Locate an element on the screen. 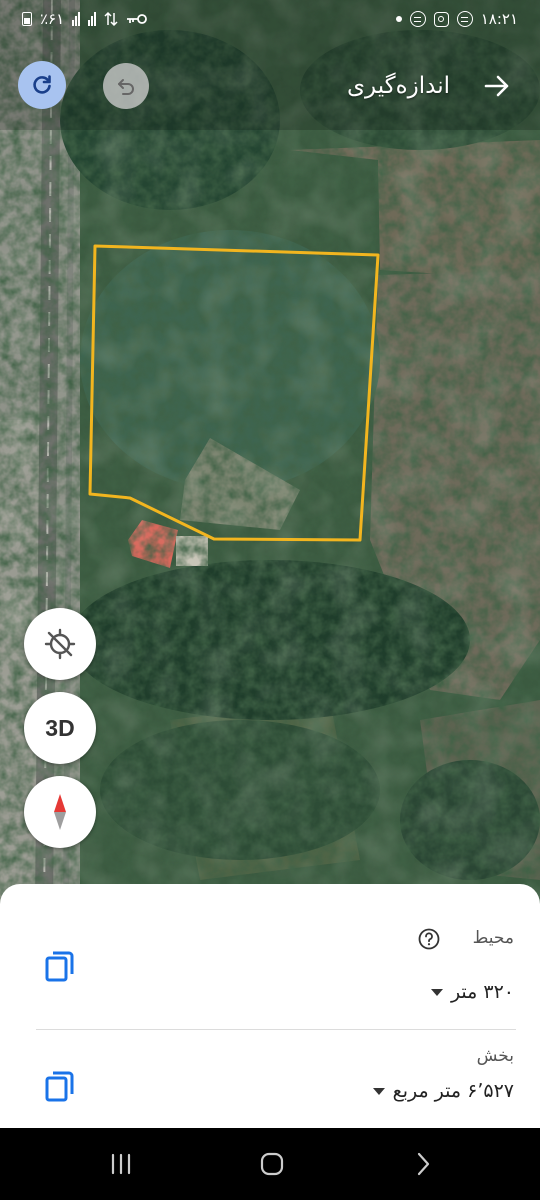 The height and width of the screenshot is (1200, 540). area-label: بخش is located at coordinates (495, 1056).